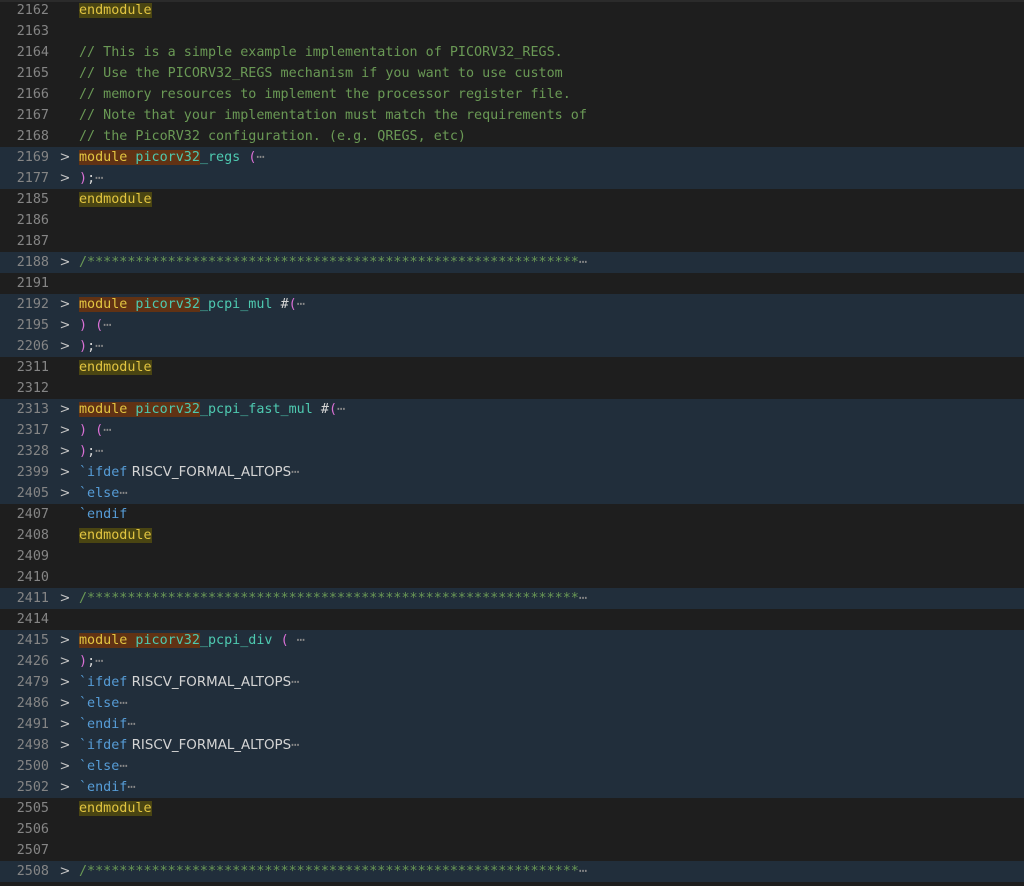  I want to click on code-text: module picorv32_pcpi_fast_mul #(⋯, so click(212, 409).